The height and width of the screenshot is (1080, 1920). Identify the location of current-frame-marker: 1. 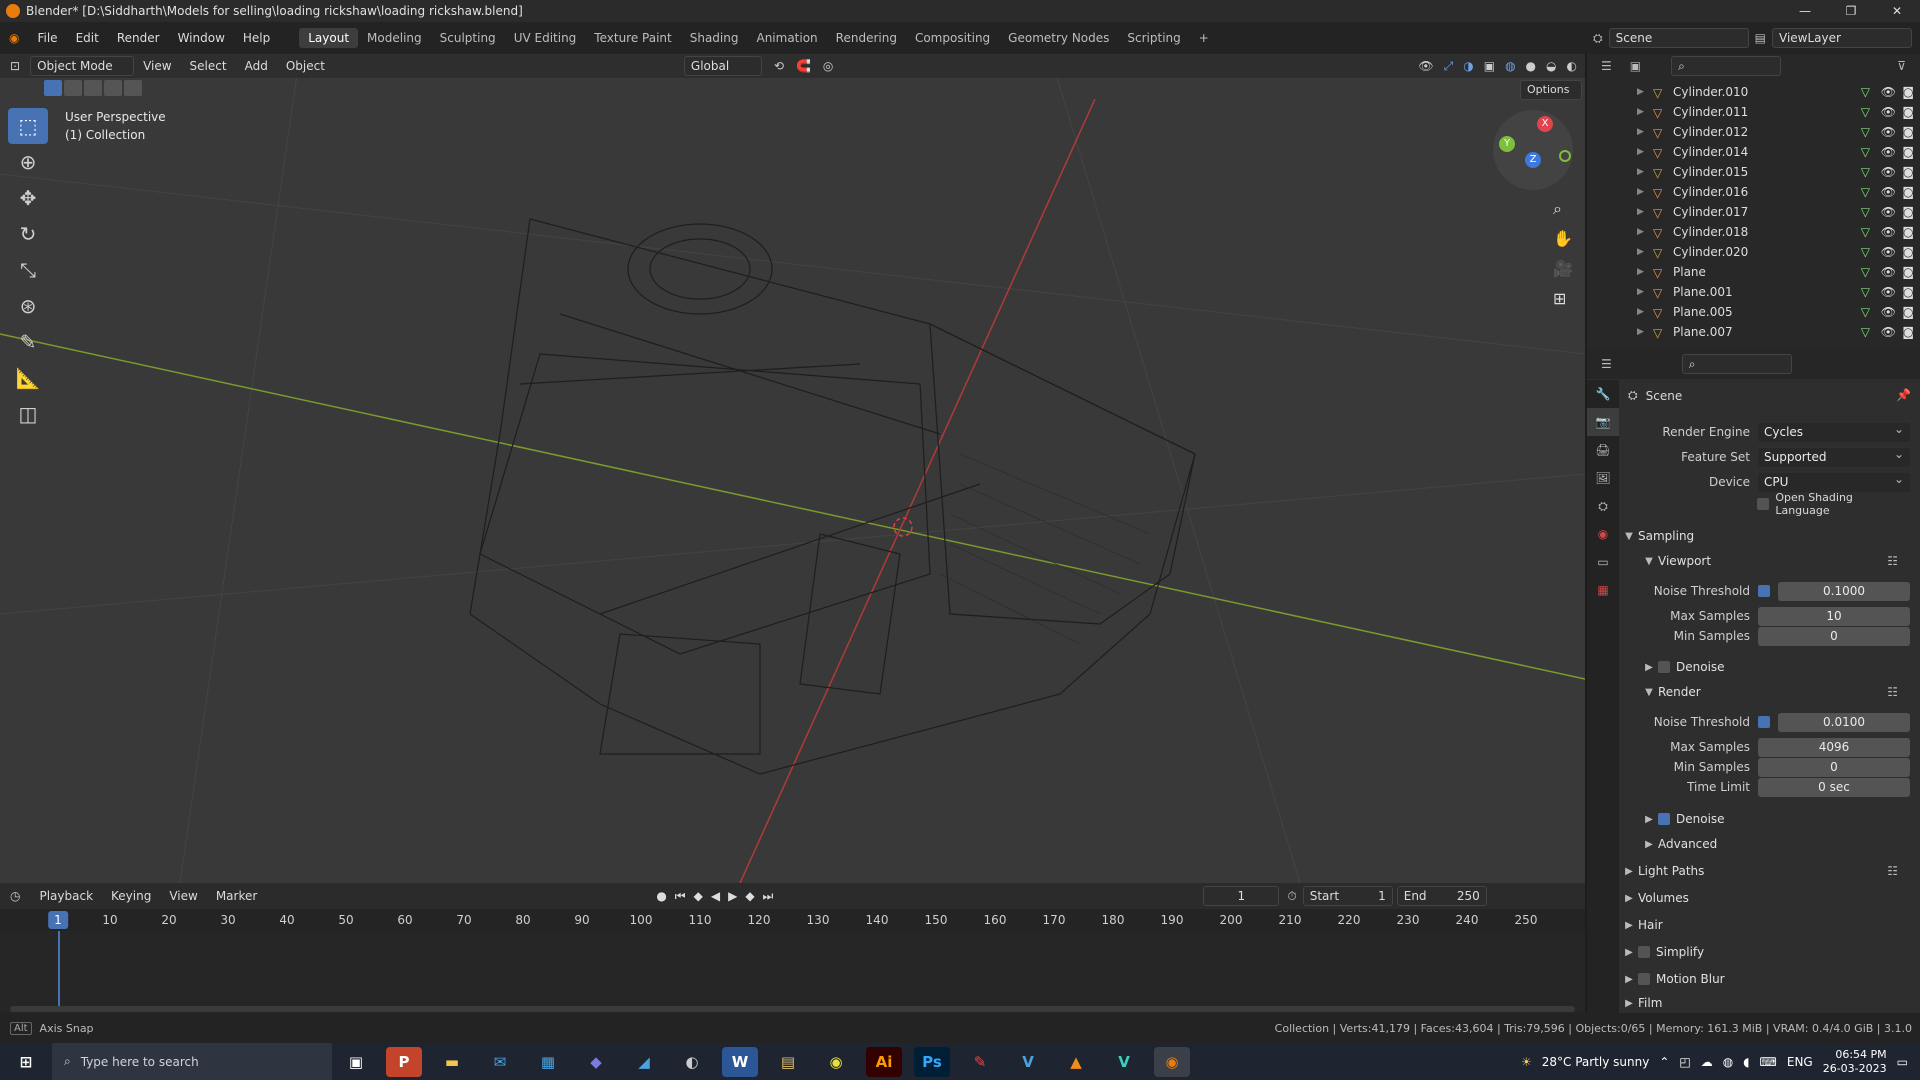
(58, 920).